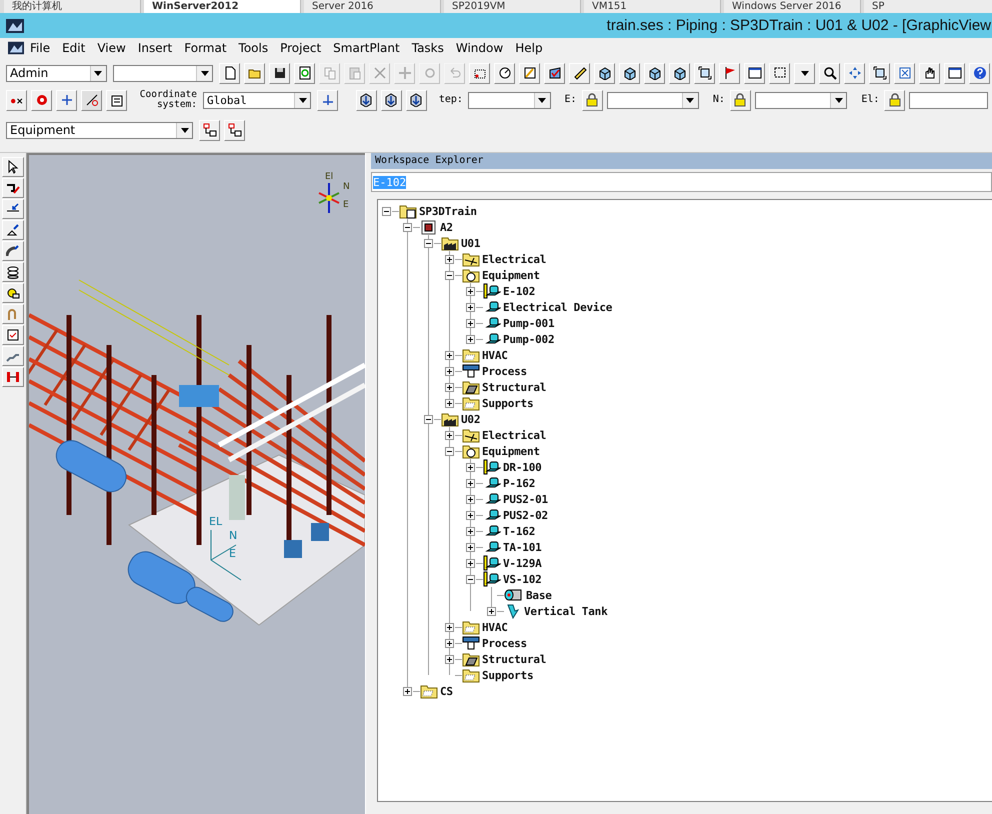  What do you see at coordinates (74, 48) in the screenshot?
I see `menu-item: Edit` at bounding box center [74, 48].